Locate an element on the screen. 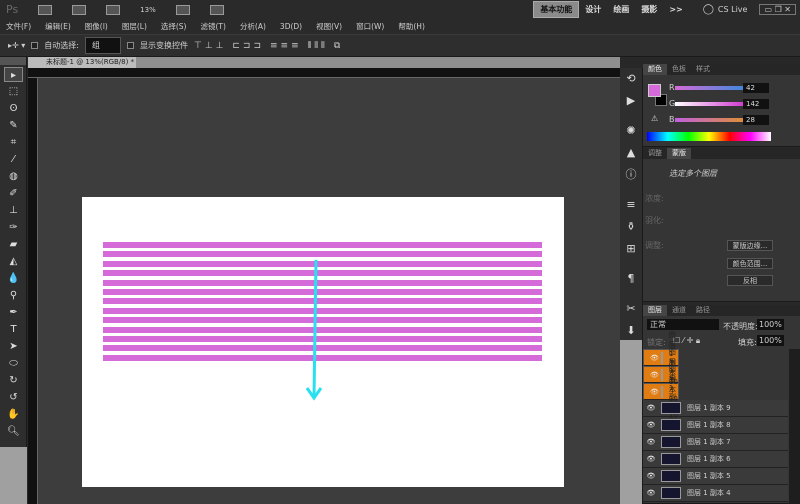 The image size is (800, 504). 3d-orbit-tool-icon: ↺ is located at coordinates (13, 397).